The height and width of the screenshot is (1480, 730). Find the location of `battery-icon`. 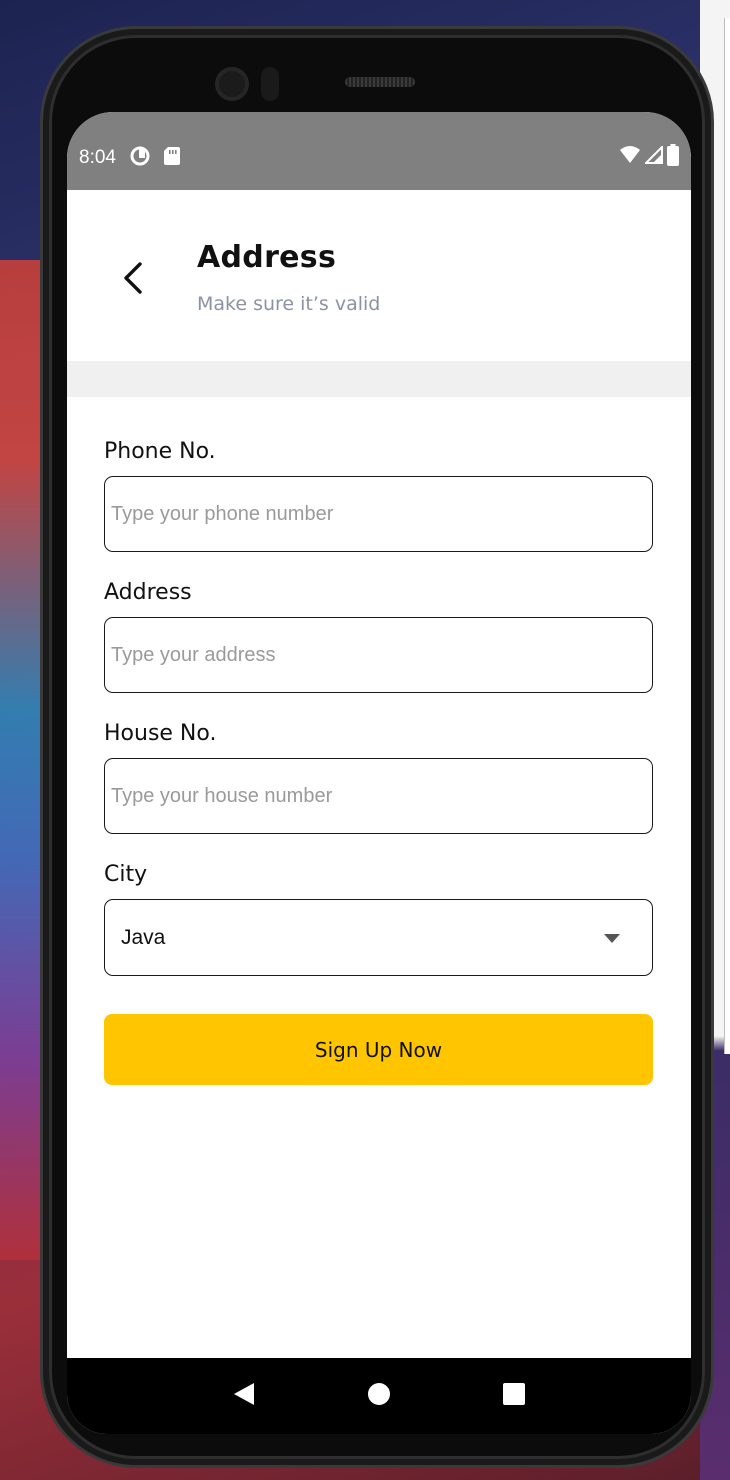

battery-icon is located at coordinates (673, 157).